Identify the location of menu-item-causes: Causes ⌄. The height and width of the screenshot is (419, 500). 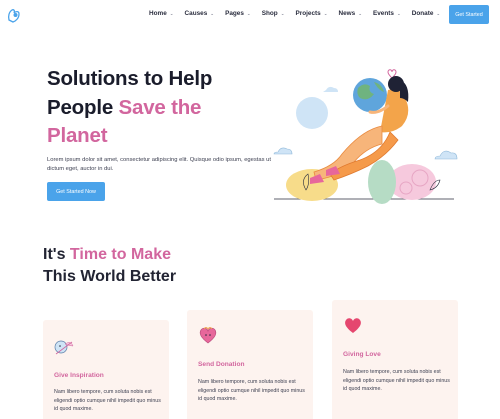
(200, 13).